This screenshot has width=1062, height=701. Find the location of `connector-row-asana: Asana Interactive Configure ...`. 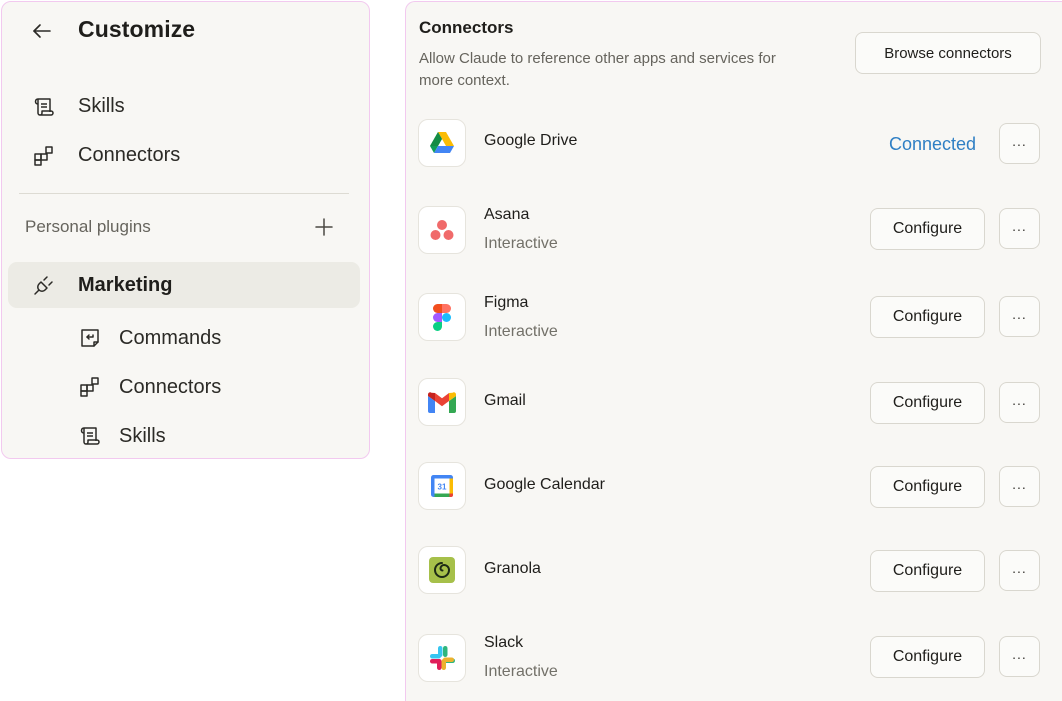

connector-row-asana: Asana Interactive Configure ... is located at coordinates (734, 230).